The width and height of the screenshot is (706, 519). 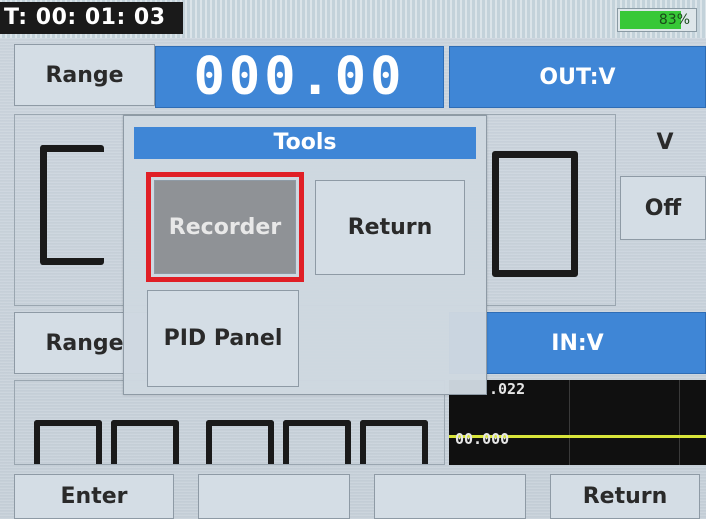 What do you see at coordinates (507, 389) in the screenshot?
I see `graph-upper-label: .022` at bounding box center [507, 389].